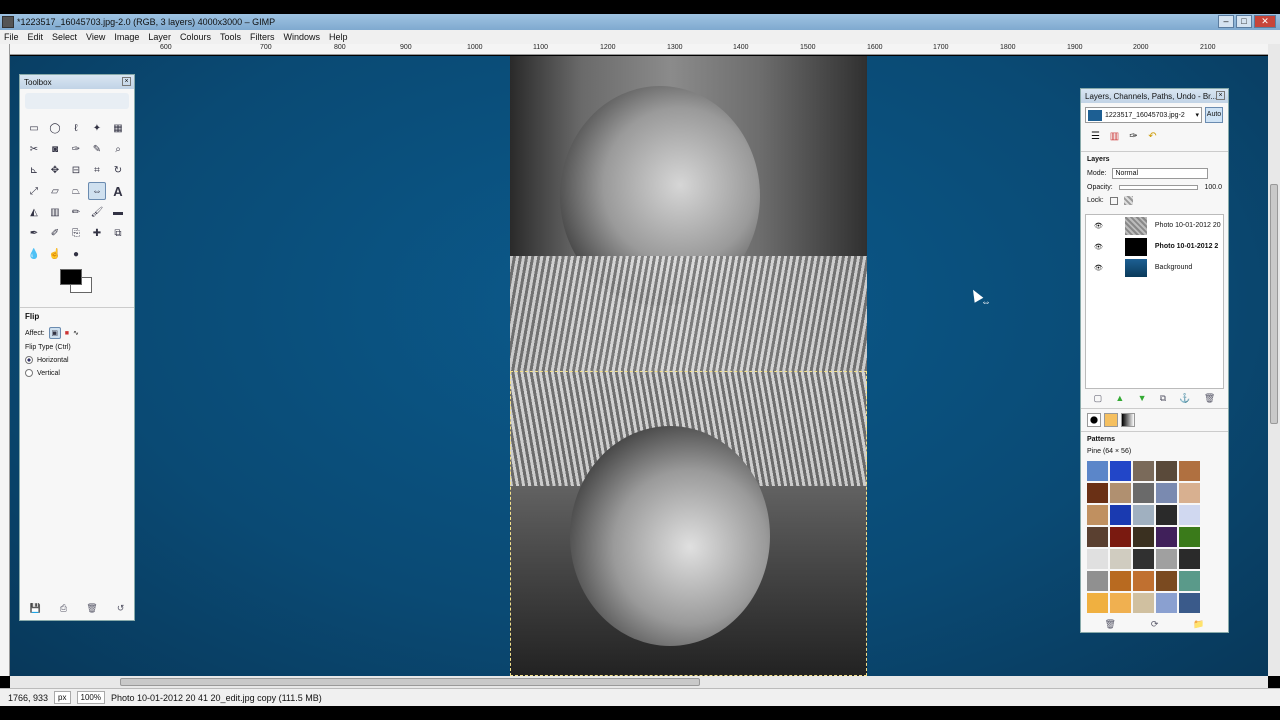 Image resolution: width=1280 pixels, height=720 pixels. Describe the element at coordinates (1142, 398) in the screenshot. I see `lower-layer-icon: ▼` at that location.